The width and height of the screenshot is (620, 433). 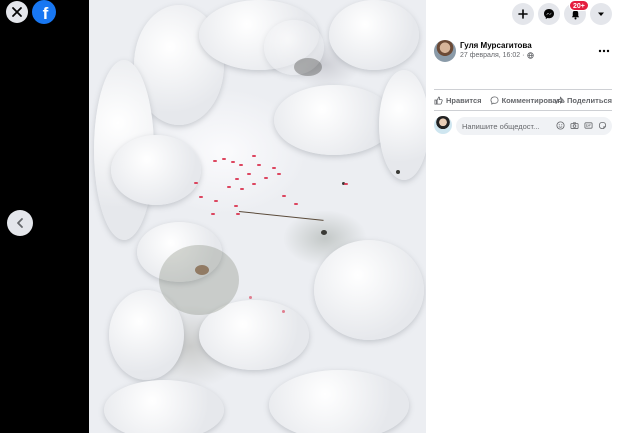 I want to click on account-menu-button, so click(x=601, y=14).